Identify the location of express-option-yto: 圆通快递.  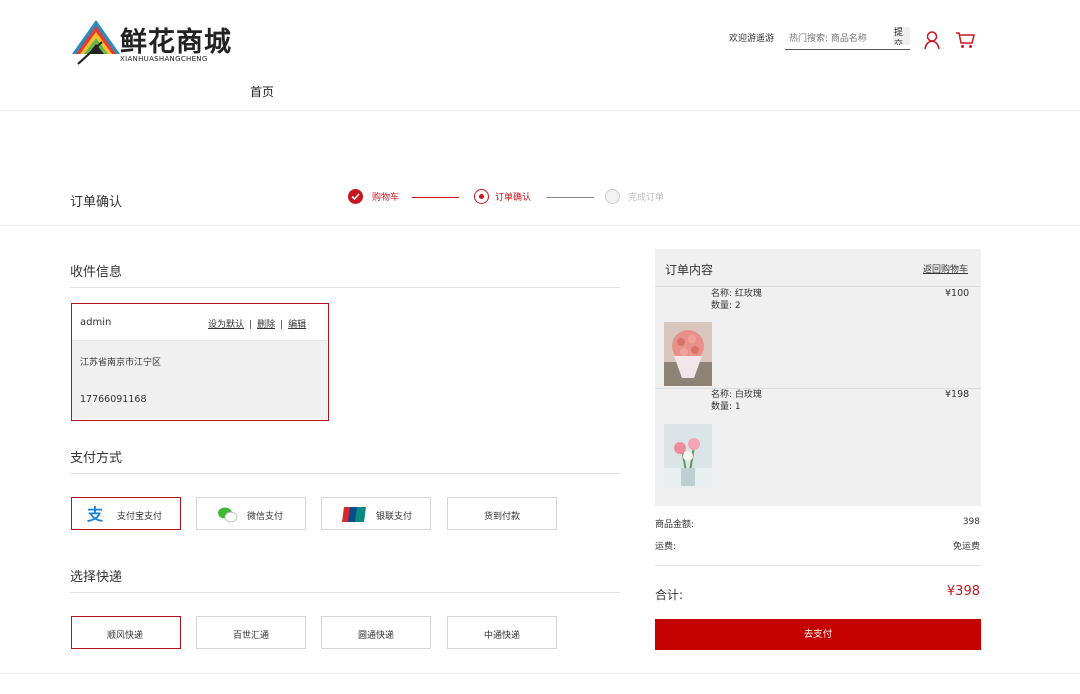
(376, 632).